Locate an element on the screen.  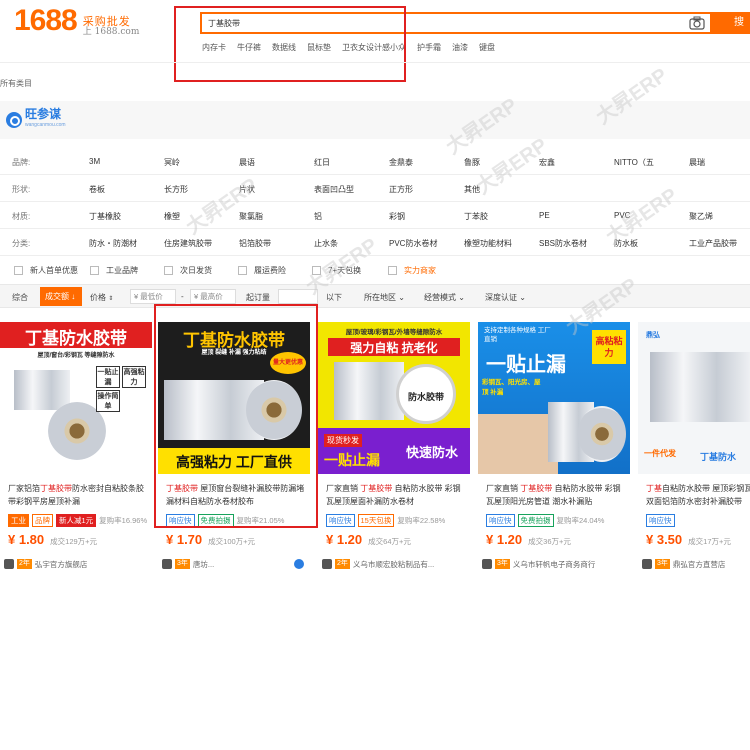
image-brand: 鼎弘 is located at coordinates (653, 335).